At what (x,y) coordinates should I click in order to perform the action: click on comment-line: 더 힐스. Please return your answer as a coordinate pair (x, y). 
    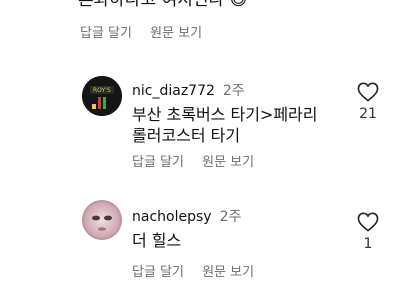
    Looking at the image, I should click on (157, 240).